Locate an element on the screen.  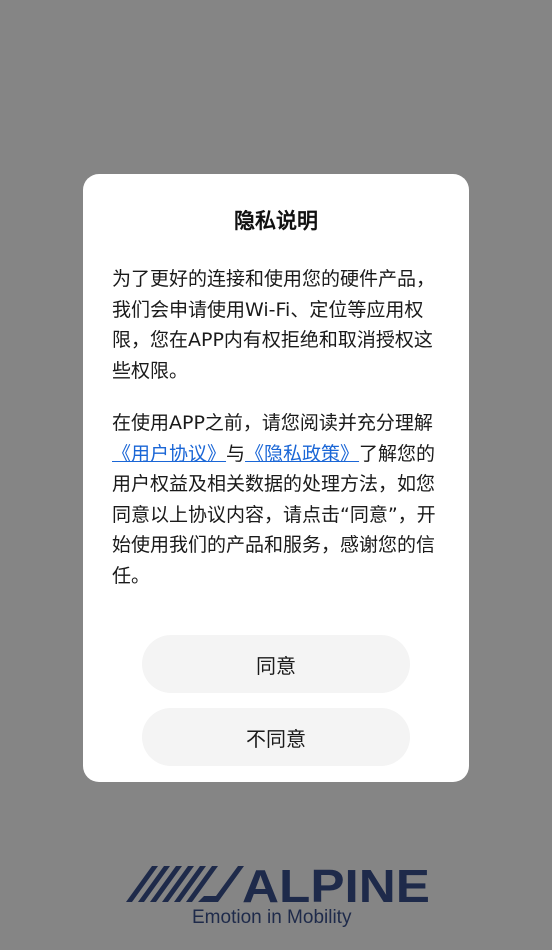
agreement-text-before: 在使用APP之前，请您阅读并充分理解 is located at coordinates (272, 423).